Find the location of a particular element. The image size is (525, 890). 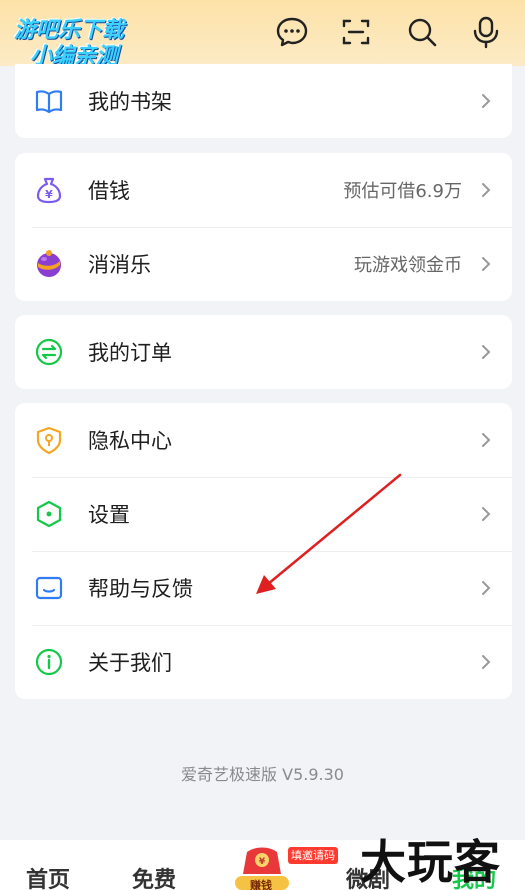

menu-item-about: 关于我们 is located at coordinates (263, 662).